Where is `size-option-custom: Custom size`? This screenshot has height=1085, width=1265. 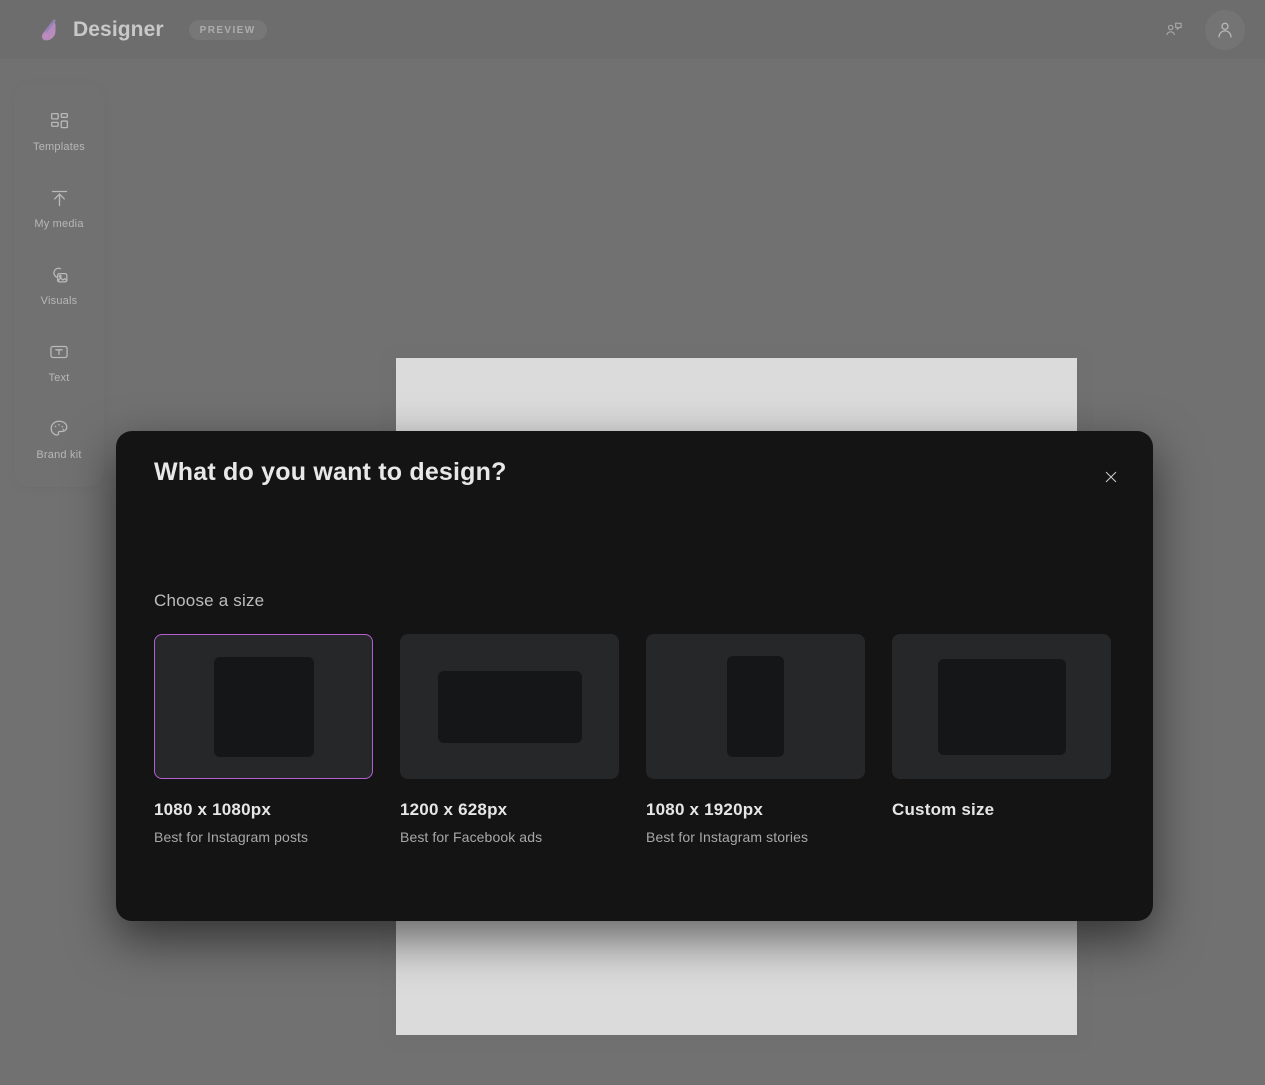
size-option-custom: Custom size is located at coordinates (1001, 740).